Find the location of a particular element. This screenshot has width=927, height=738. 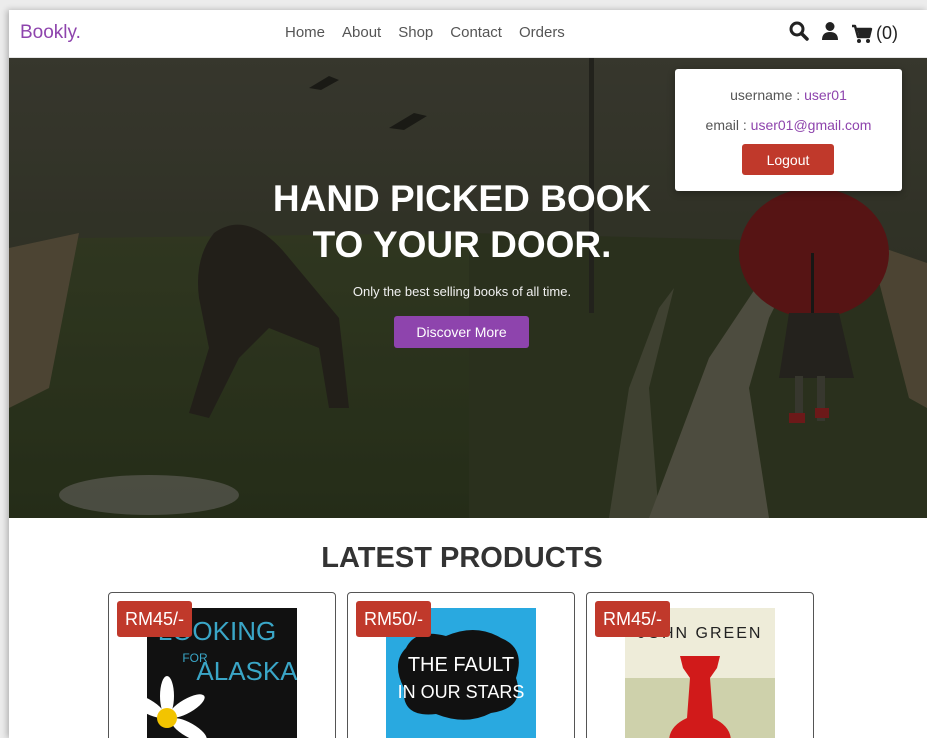

hero-subtitle: Only the best selling books of all time. is located at coordinates (462, 291).